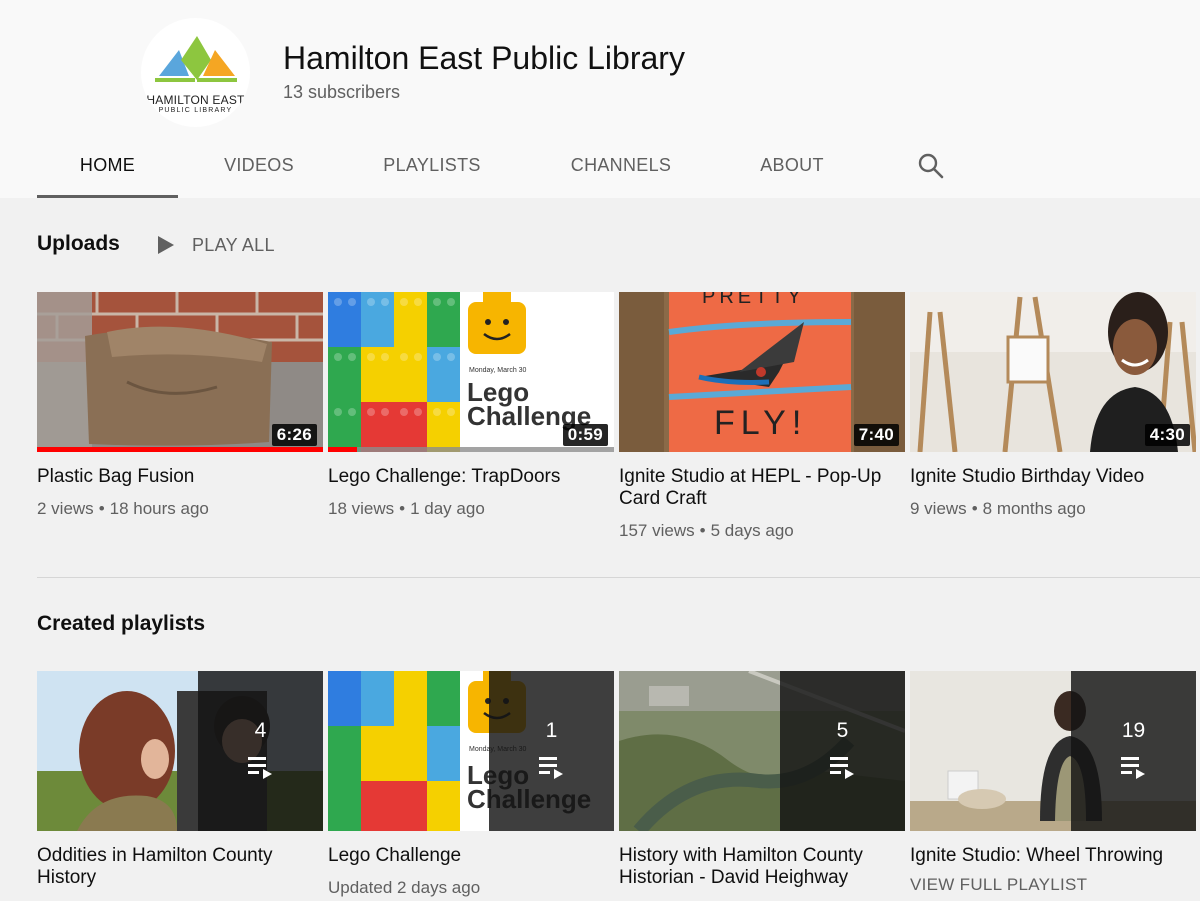 The width and height of the screenshot is (1200, 901). Describe the element at coordinates (931, 166) in the screenshot. I see `search-icon` at that location.